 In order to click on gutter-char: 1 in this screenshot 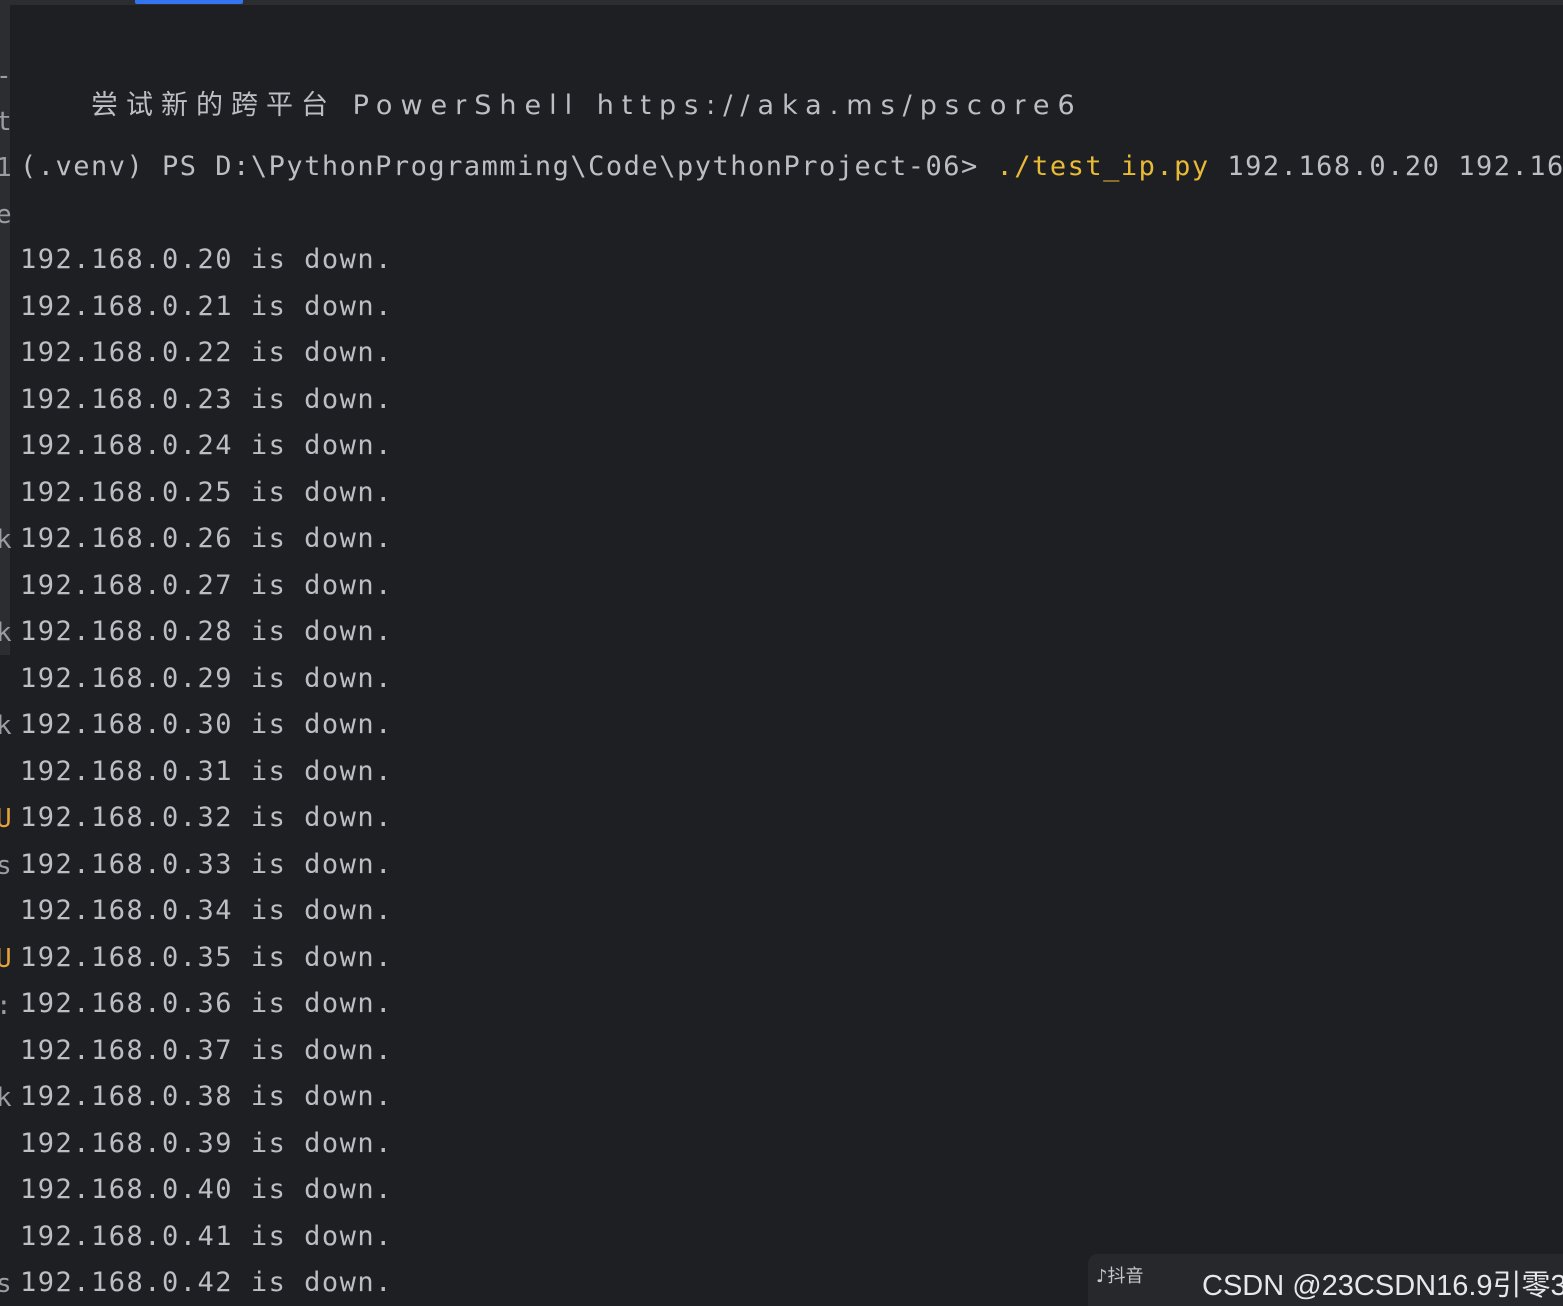, I will do `click(6, 168)`.